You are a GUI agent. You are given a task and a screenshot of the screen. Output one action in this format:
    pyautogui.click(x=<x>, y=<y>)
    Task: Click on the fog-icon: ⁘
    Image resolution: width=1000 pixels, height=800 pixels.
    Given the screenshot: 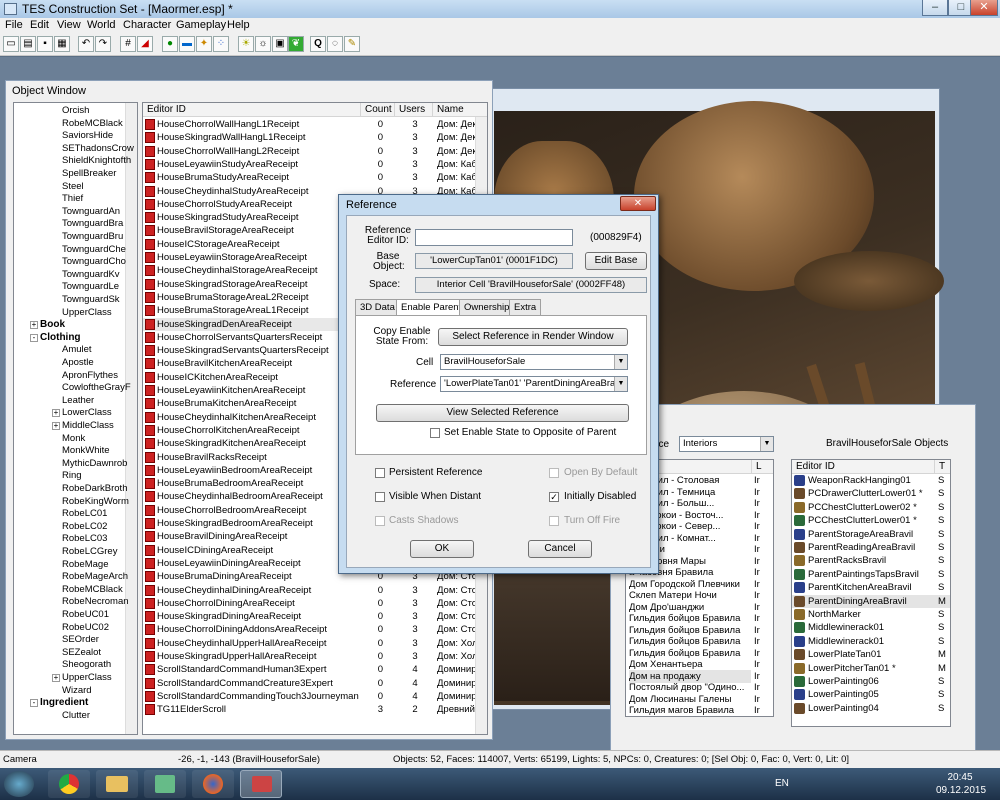 What is the action you would take?
    pyautogui.click(x=221, y=44)
    